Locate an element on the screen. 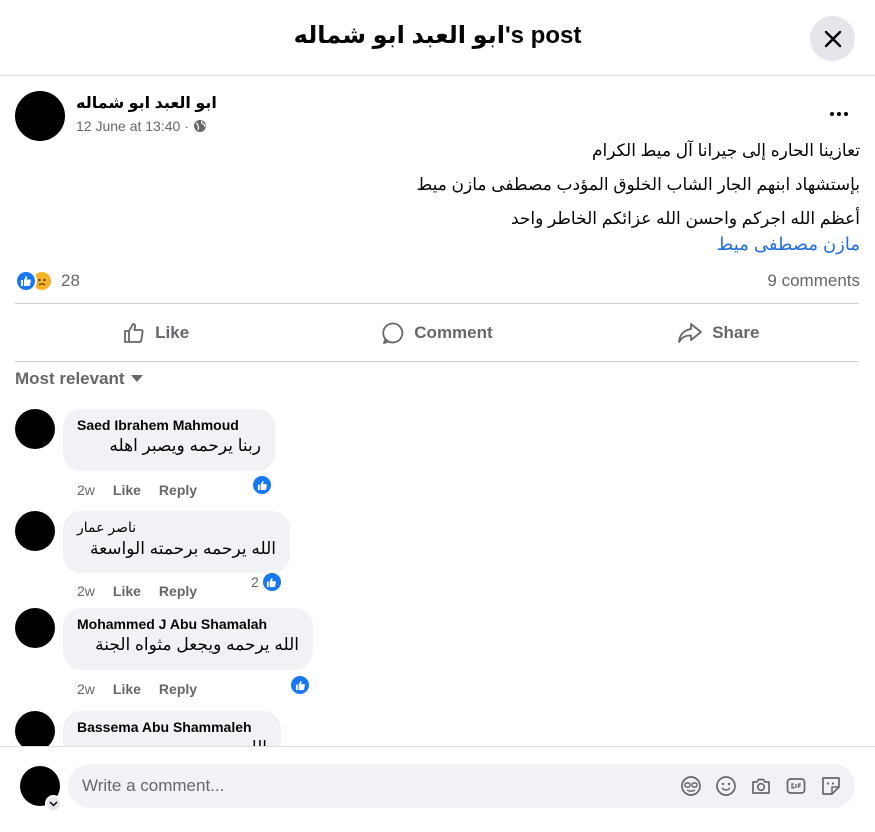 The width and height of the screenshot is (875, 832). comment-label: Comment is located at coordinates (453, 332).